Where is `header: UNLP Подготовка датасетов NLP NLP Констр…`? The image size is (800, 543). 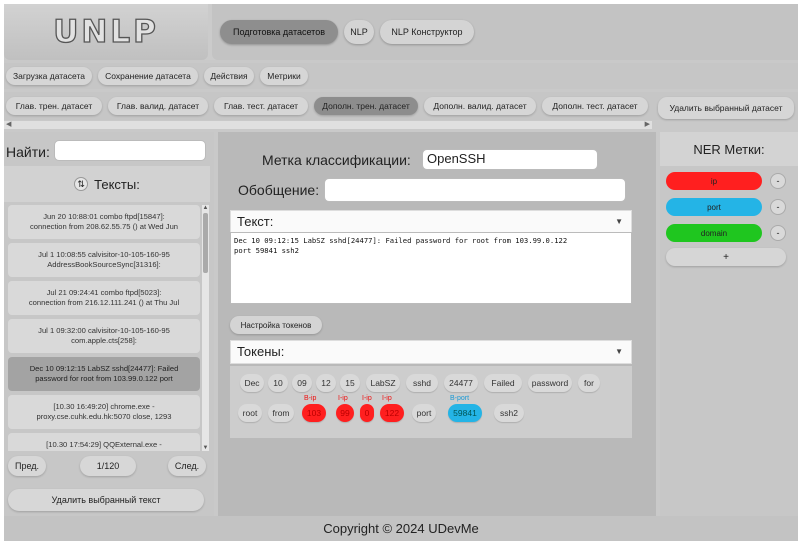
header: UNLP Подготовка датасетов NLP NLP Констр… is located at coordinates (401, 32).